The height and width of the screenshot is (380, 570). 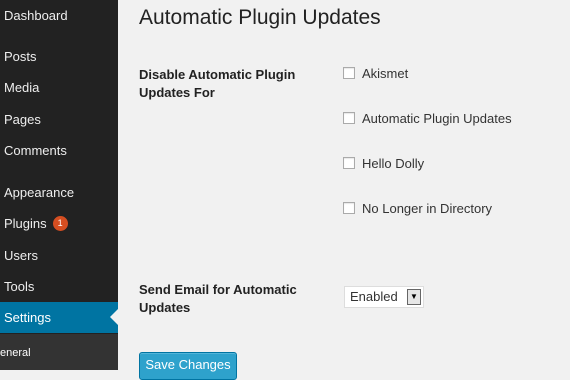 I want to click on checkbox-label: Automatic Plugin Updates, so click(x=437, y=118).